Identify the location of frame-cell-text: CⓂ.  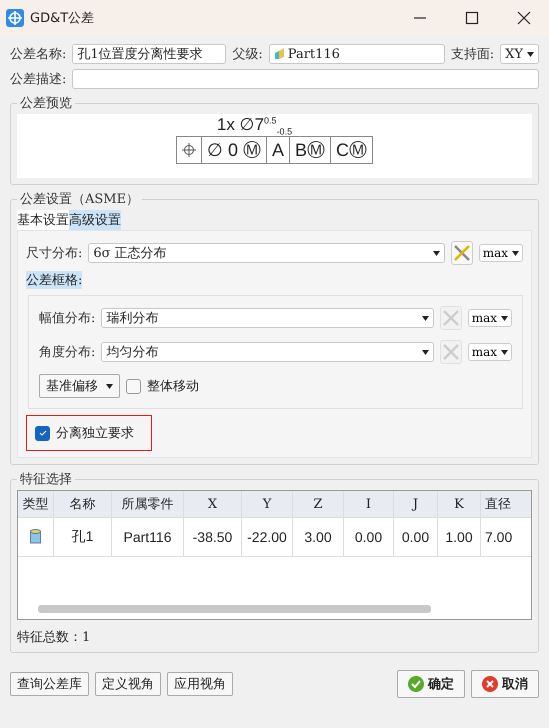
(351, 150).